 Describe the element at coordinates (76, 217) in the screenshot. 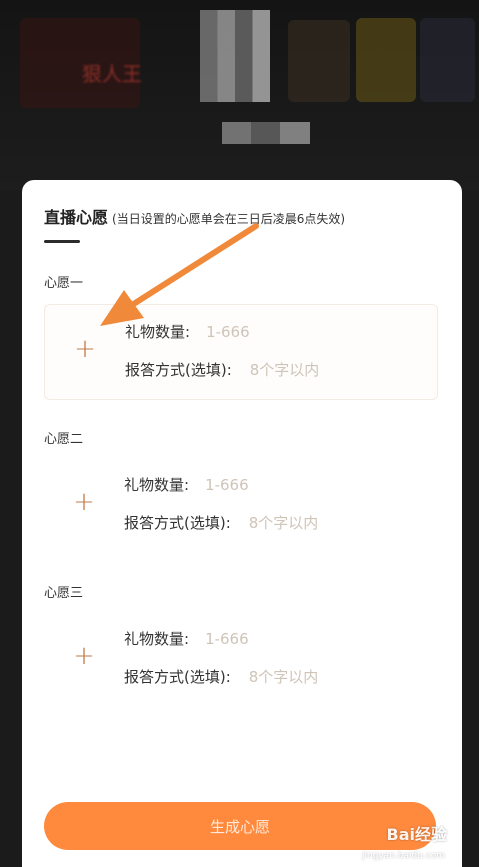

I see `sheet-title: 直播心愿` at that location.